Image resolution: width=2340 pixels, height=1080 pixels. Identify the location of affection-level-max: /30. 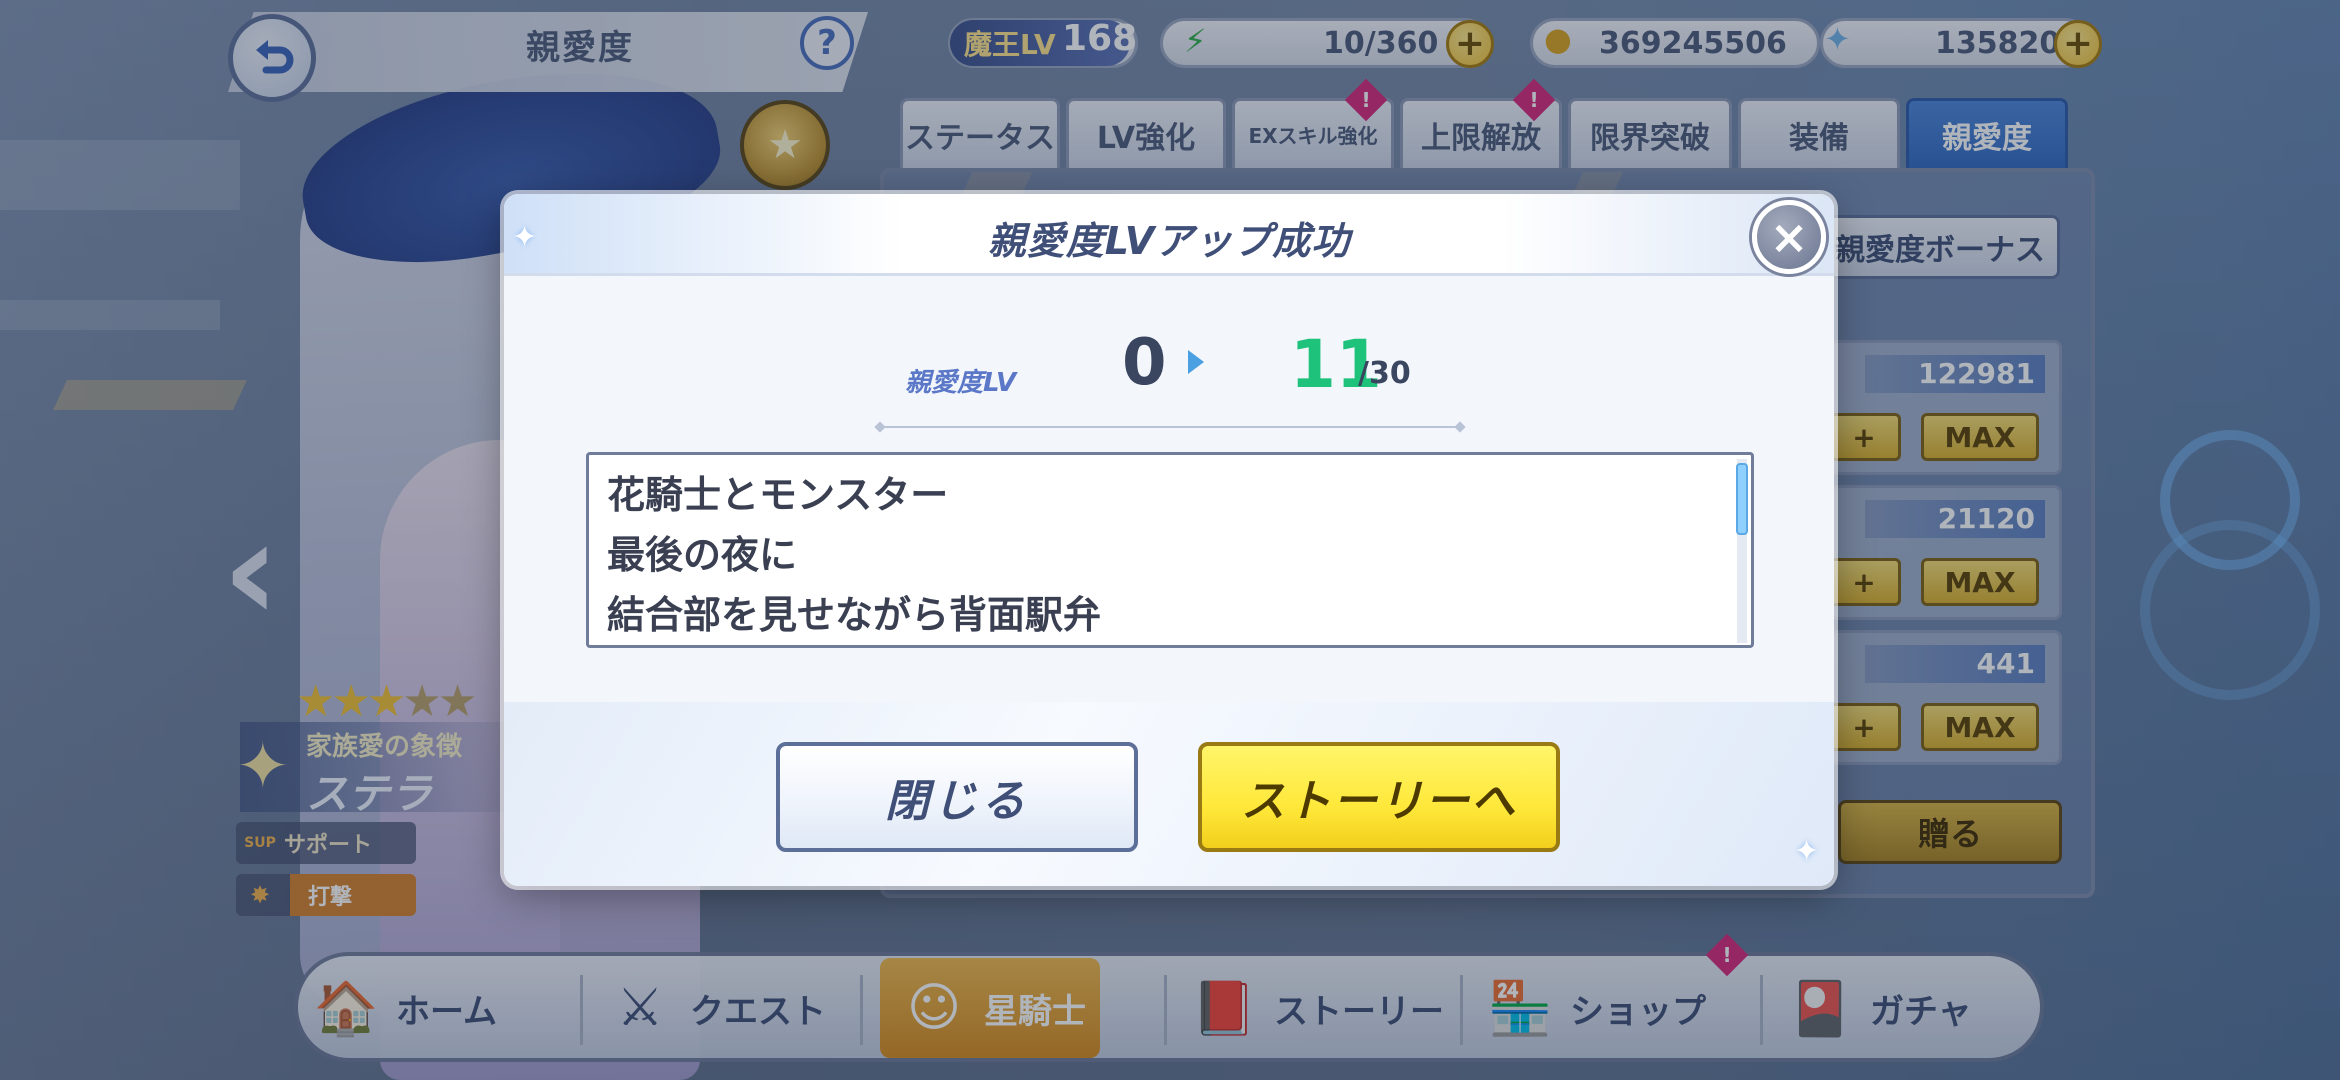
(1384, 373).